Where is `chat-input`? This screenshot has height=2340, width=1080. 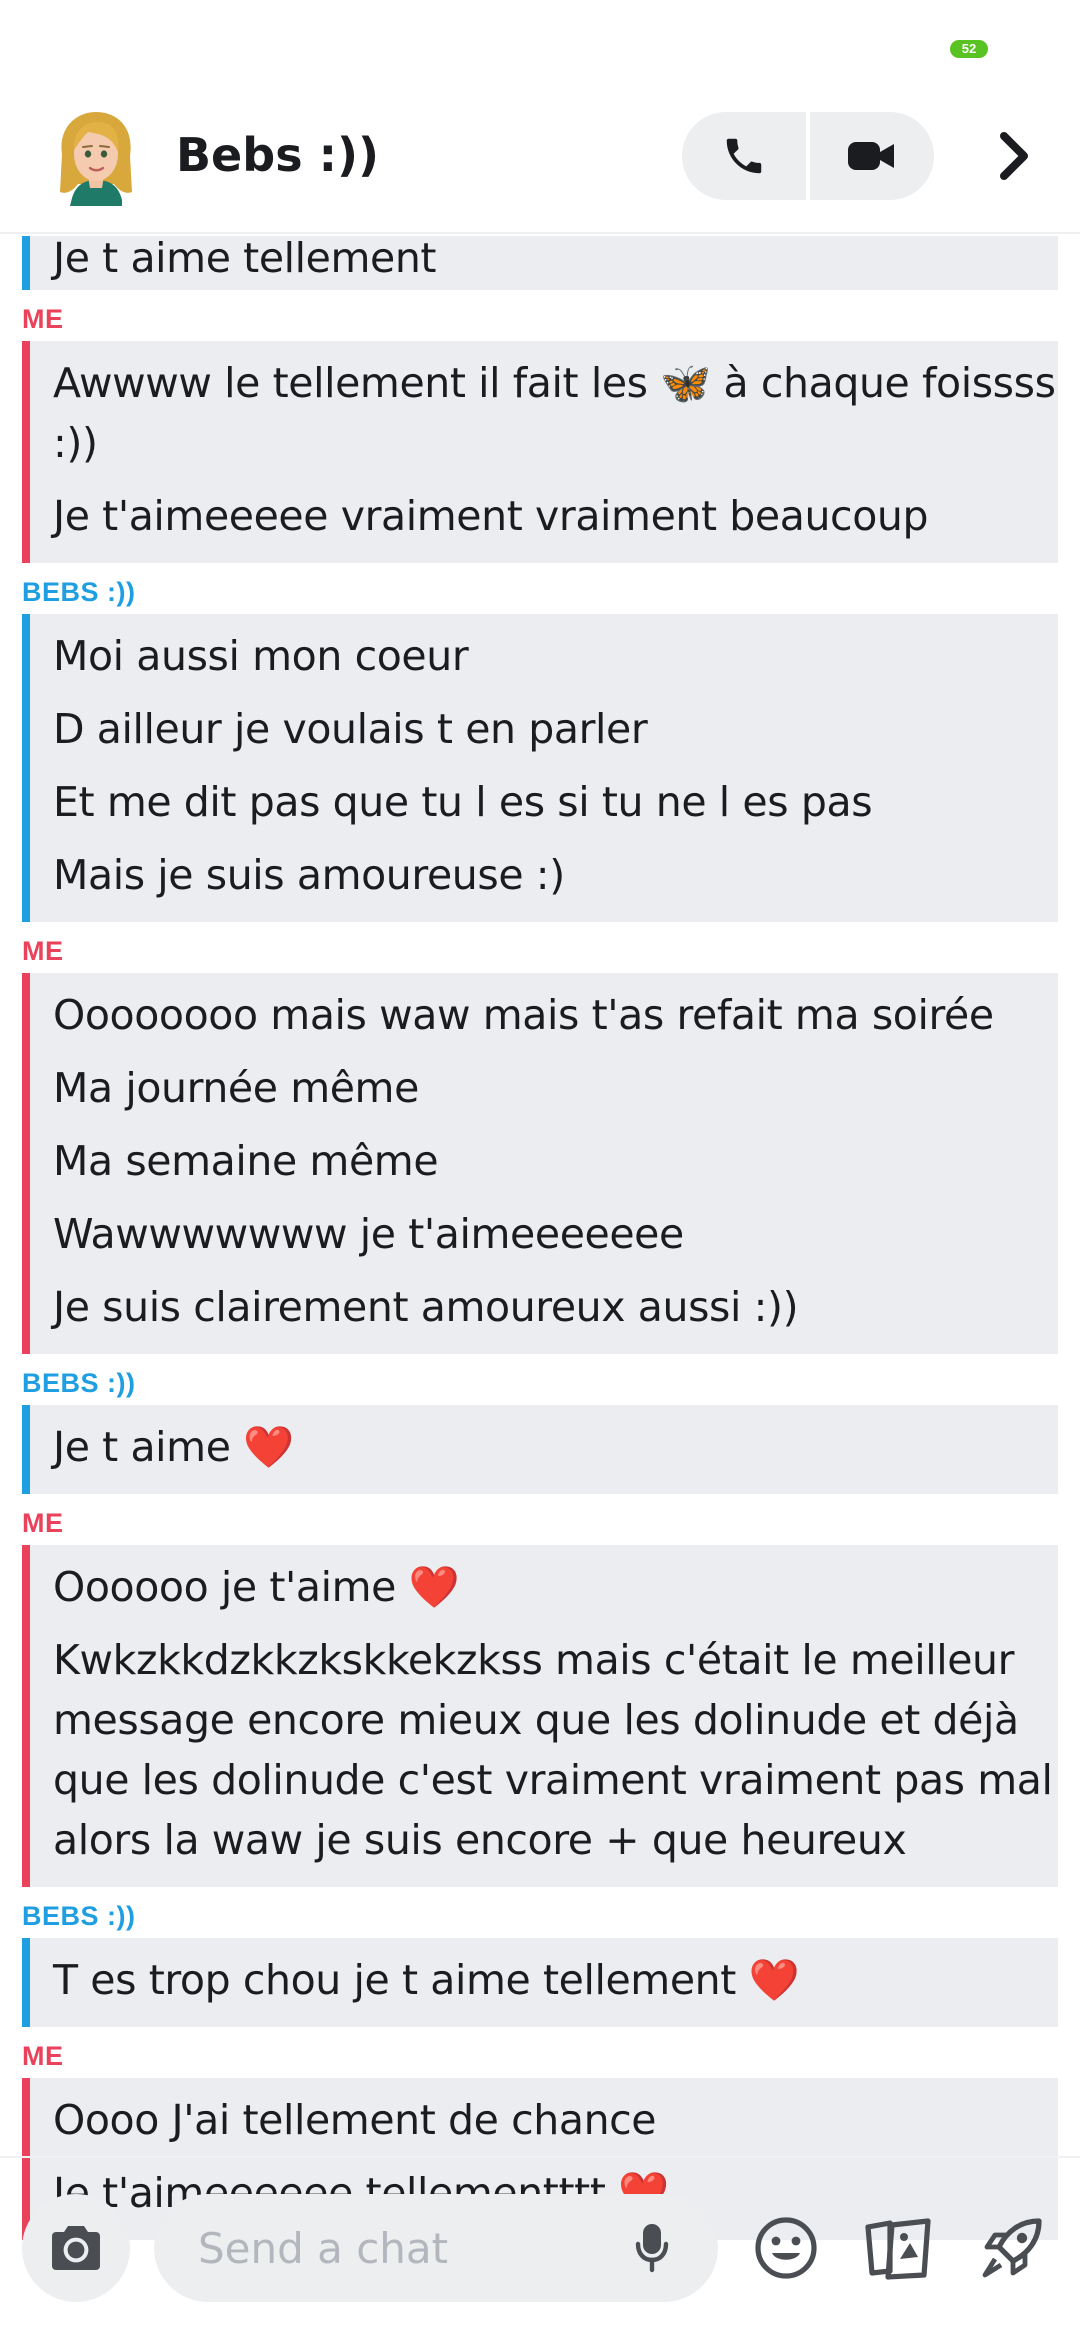 chat-input is located at coordinates (408, 2248).